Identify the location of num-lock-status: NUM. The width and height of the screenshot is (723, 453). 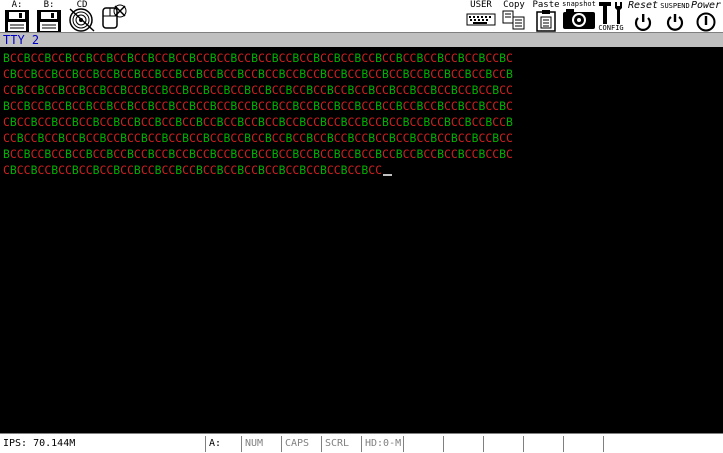
(261, 444).